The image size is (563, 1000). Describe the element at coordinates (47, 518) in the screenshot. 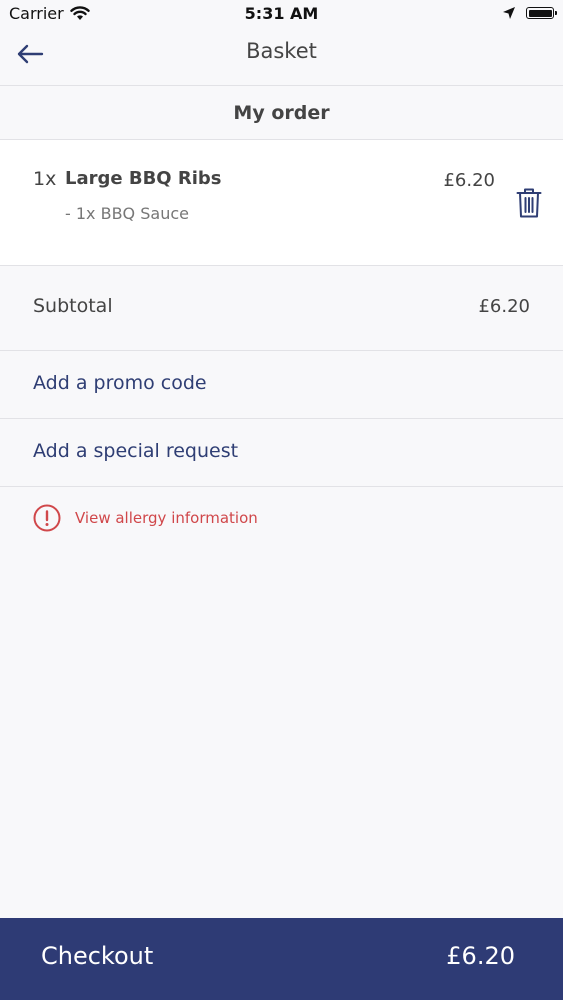

I see `alert-circle-icon` at that location.